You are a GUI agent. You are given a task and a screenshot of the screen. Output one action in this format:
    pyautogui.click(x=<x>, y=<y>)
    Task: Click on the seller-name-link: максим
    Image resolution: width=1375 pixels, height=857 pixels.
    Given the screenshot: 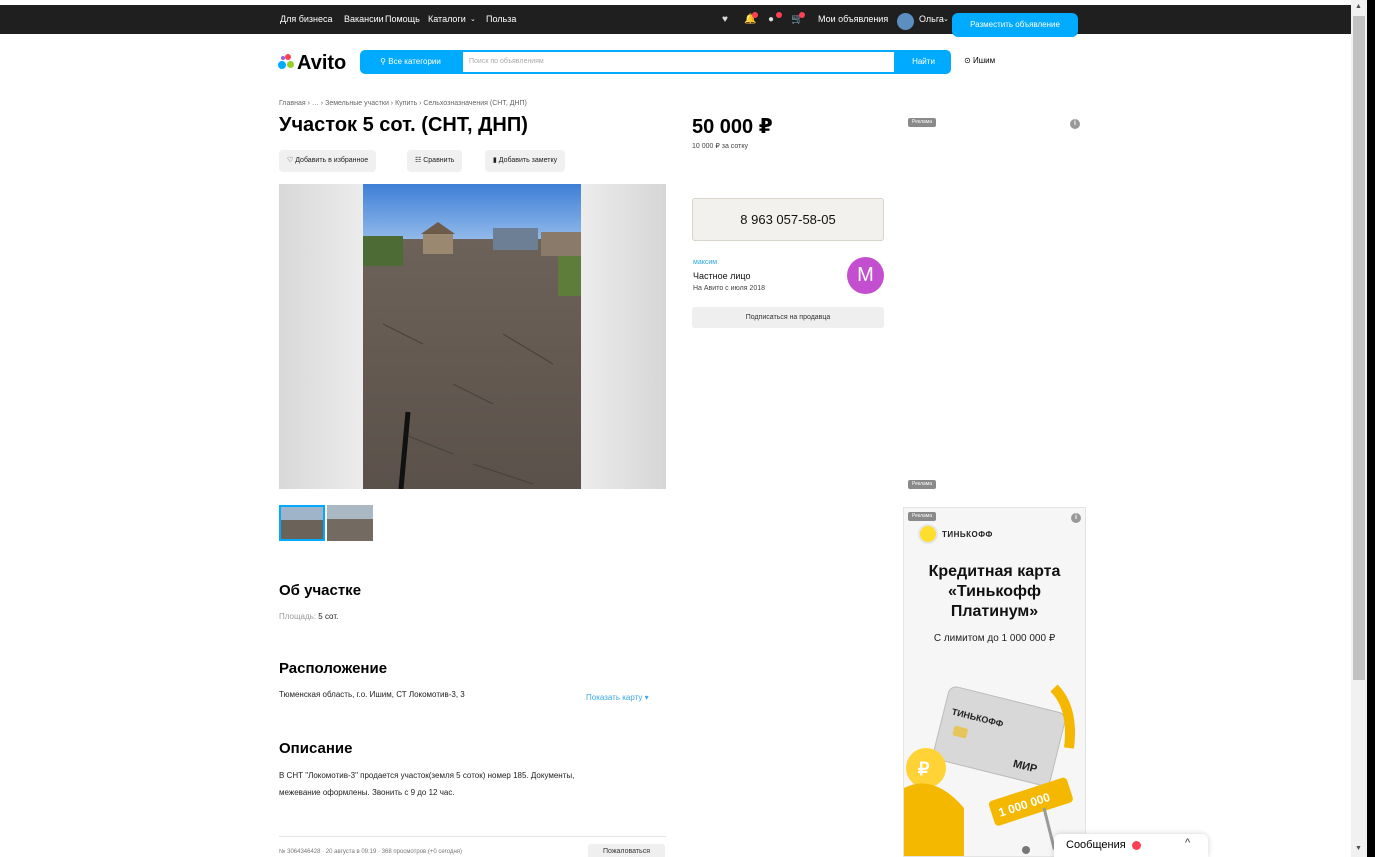 What is the action you would take?
    pyautogui.click(x=705, y=262)
    